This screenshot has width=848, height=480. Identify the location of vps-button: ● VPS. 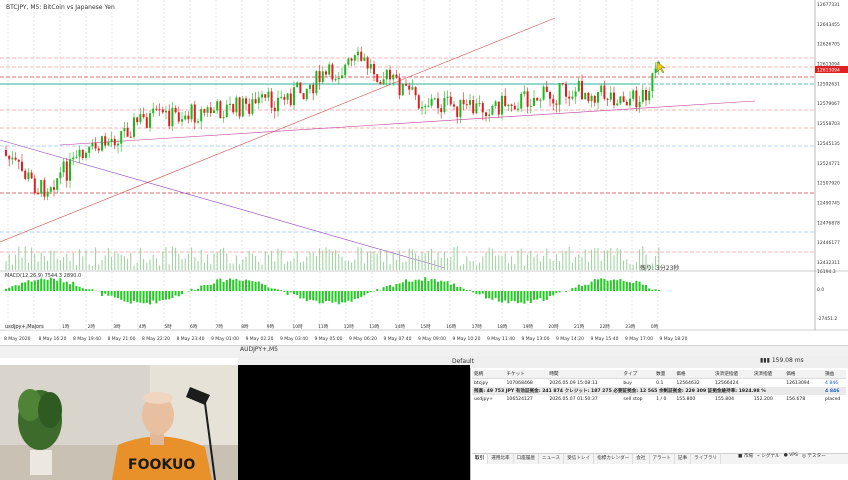
(791, 456).